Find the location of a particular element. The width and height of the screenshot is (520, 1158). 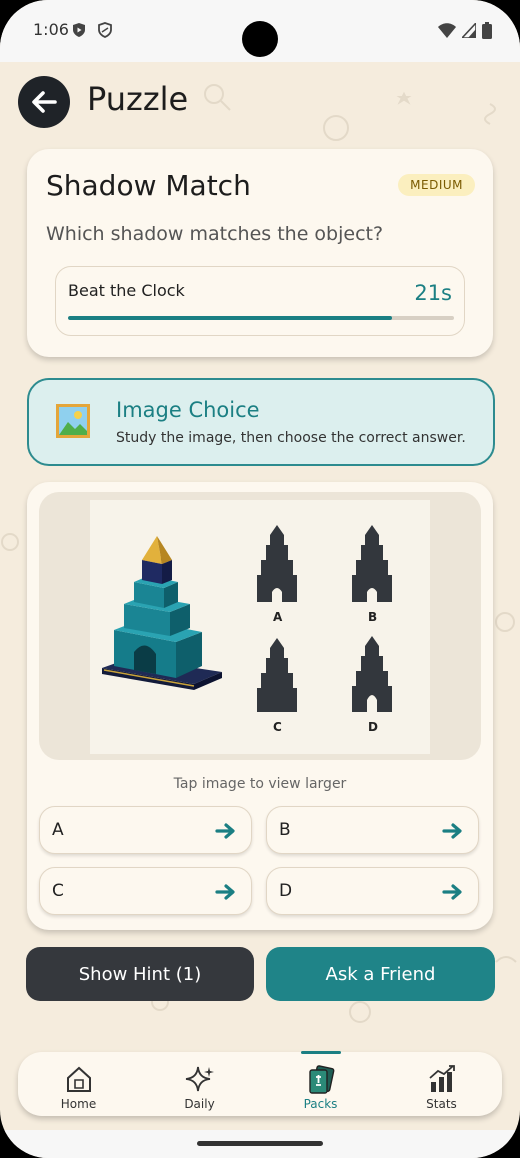

shadow-label-d: D is located at coordinates (373, 727).